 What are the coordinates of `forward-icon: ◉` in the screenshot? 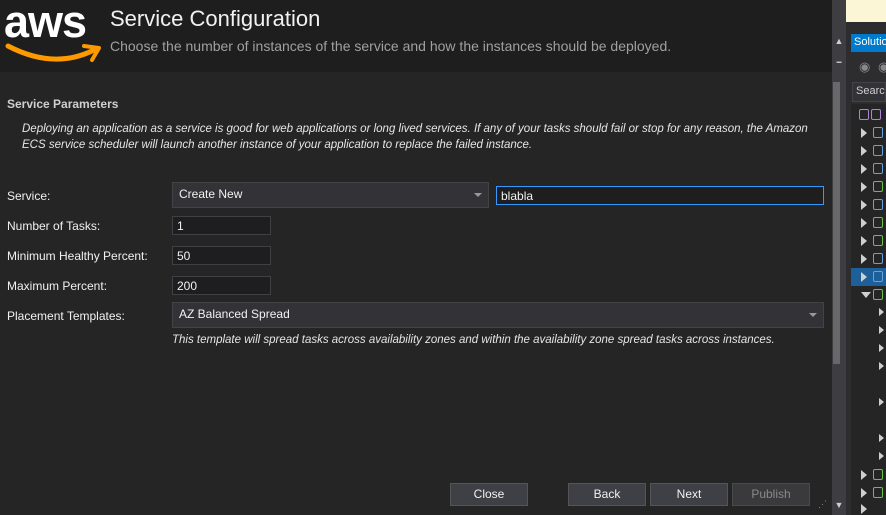 It's located at (882, 67).